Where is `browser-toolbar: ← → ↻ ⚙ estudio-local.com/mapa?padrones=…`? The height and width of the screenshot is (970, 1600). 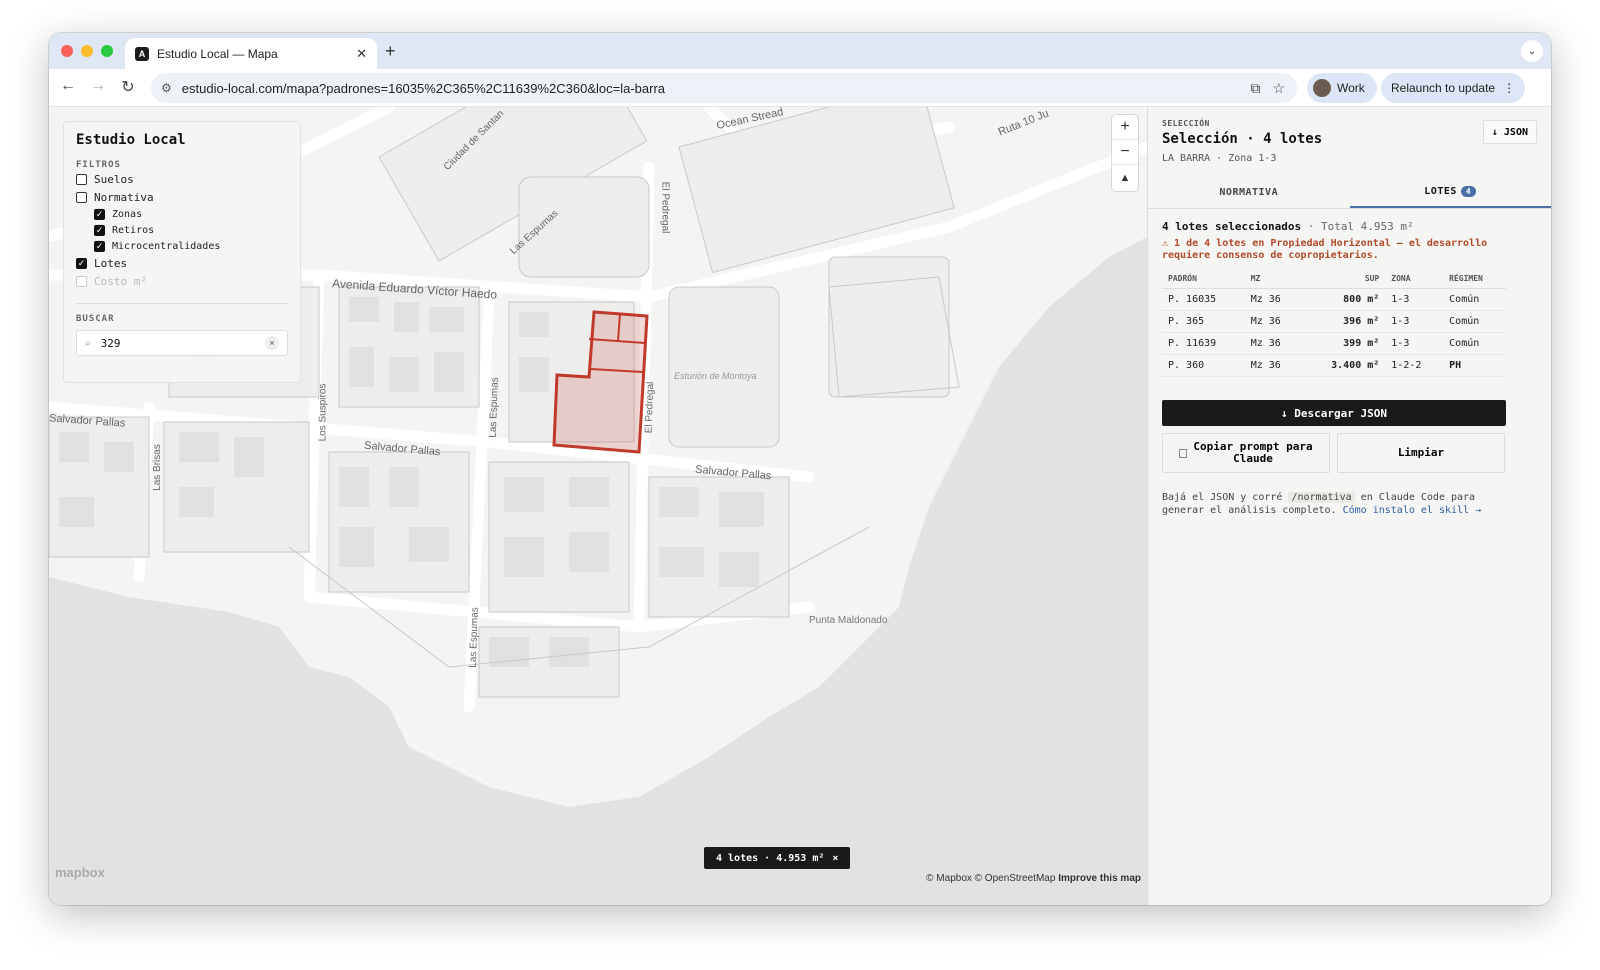
browser-toolbar: ← → ↻ ⚙ estudio-local.com/mapa?padrones=… is located at coordinates (800, 88).